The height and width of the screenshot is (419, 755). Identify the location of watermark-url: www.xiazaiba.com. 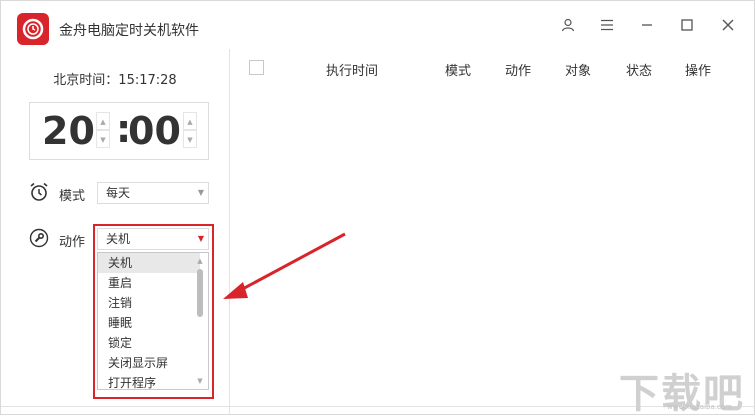
(699, 407).